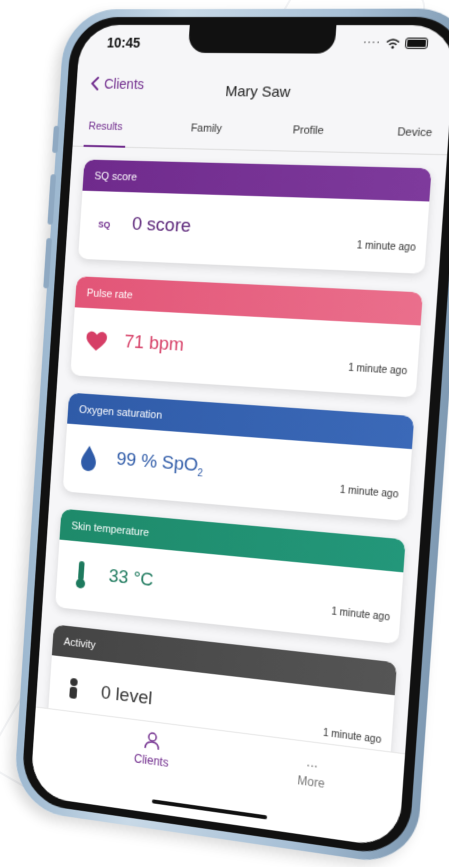 Image resolution: width=449 pixels, height=867 pixels. I want to click on status-time: 10:45, so click(123, 42).